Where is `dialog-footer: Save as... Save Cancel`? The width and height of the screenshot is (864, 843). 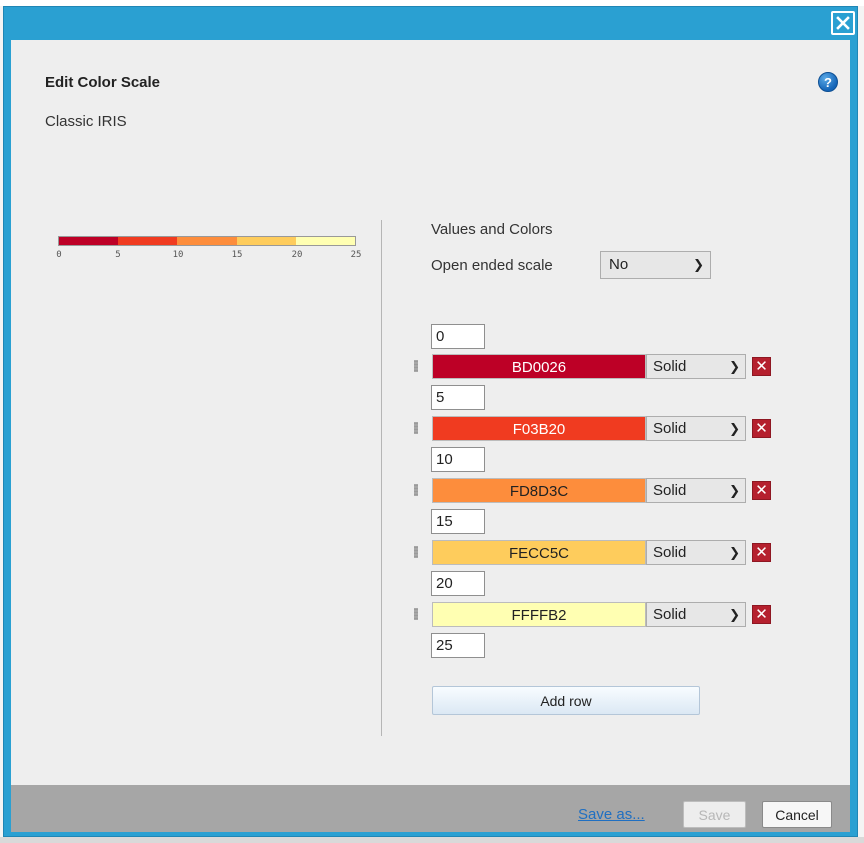 dialog-footer: Save as... Save Cancel is located at coordinates (430, 808).